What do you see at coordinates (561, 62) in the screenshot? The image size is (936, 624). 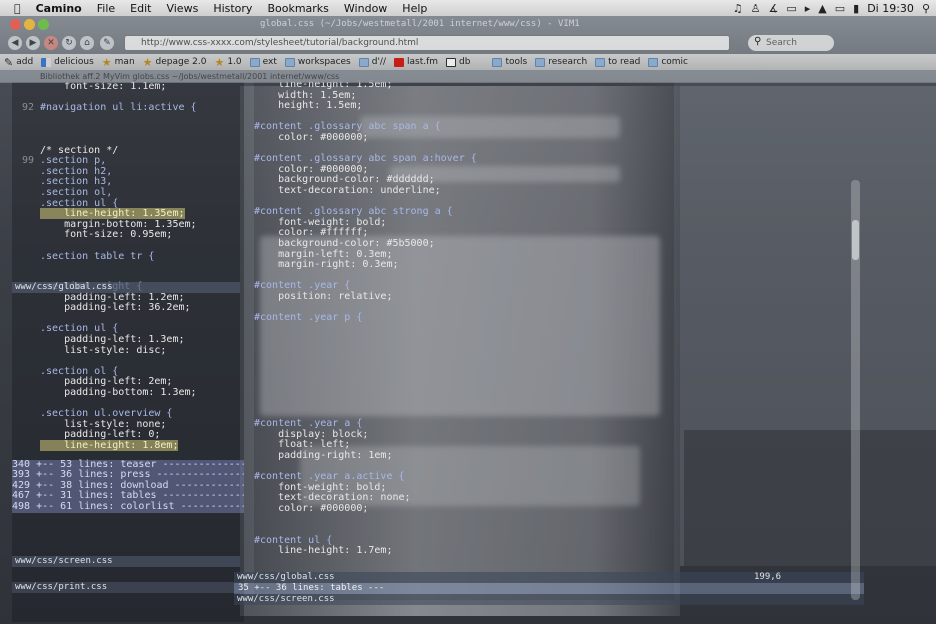 I see `bookmark-folder-research: research` at bounding box center [561, 62].